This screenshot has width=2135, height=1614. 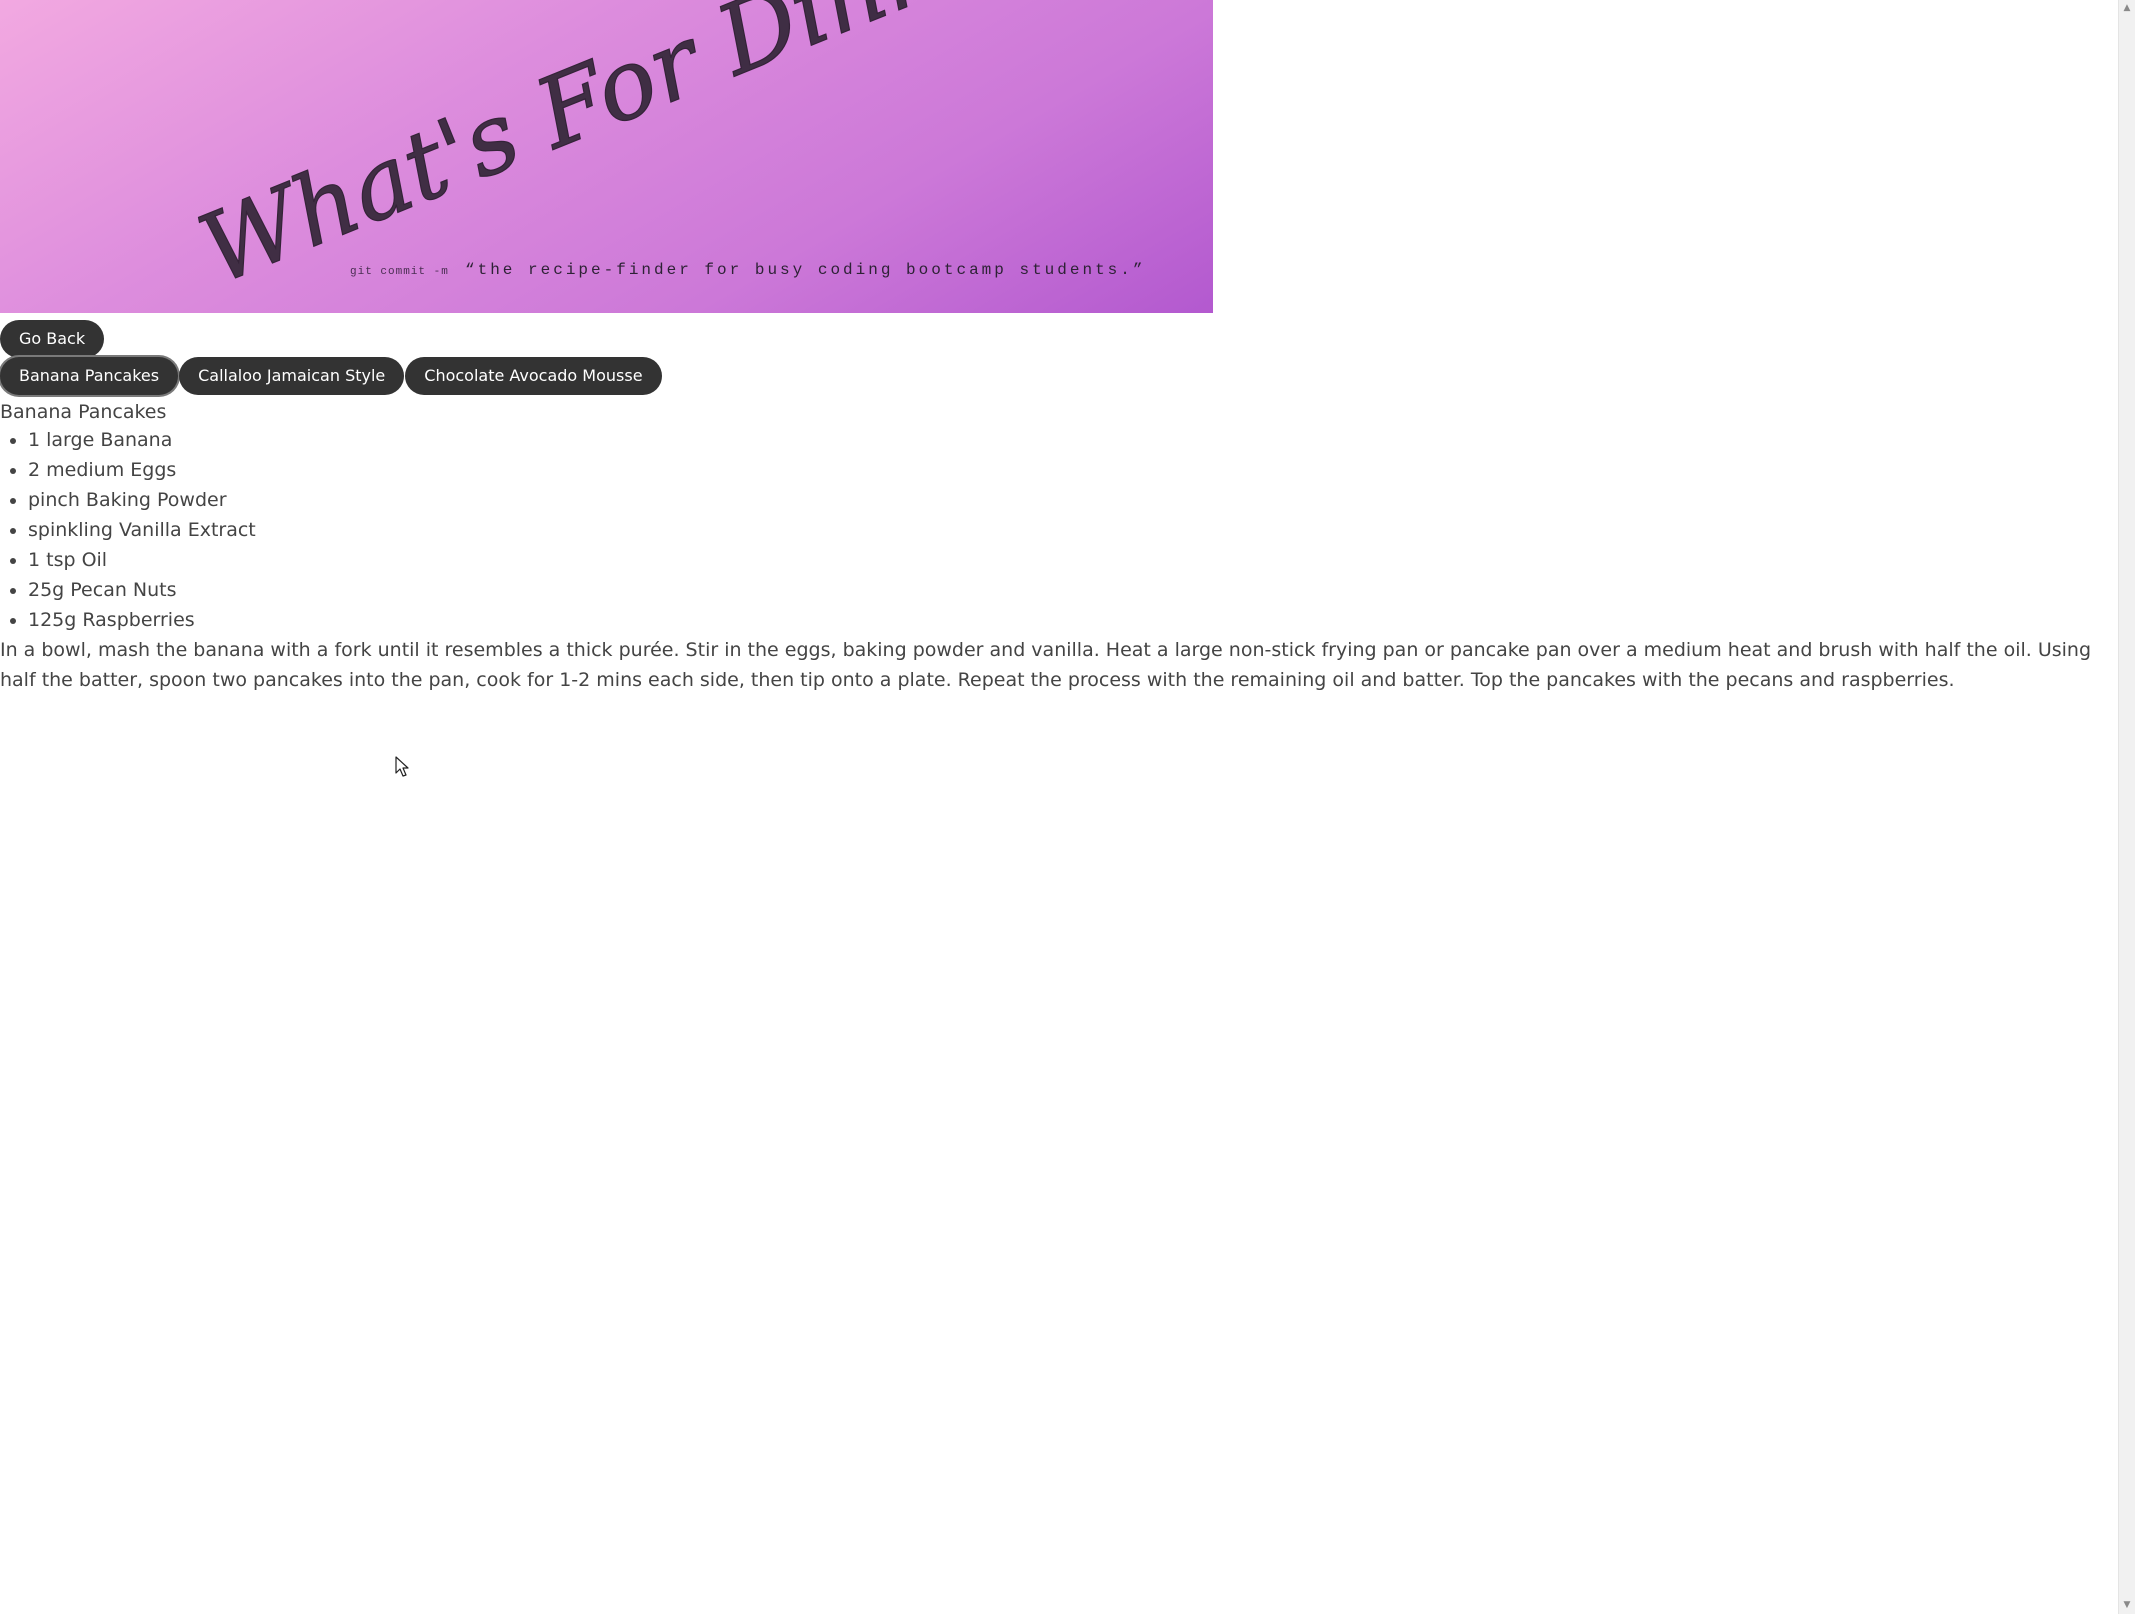 I want to click on mouse-pointer-icon, so click(x=402, y=766).